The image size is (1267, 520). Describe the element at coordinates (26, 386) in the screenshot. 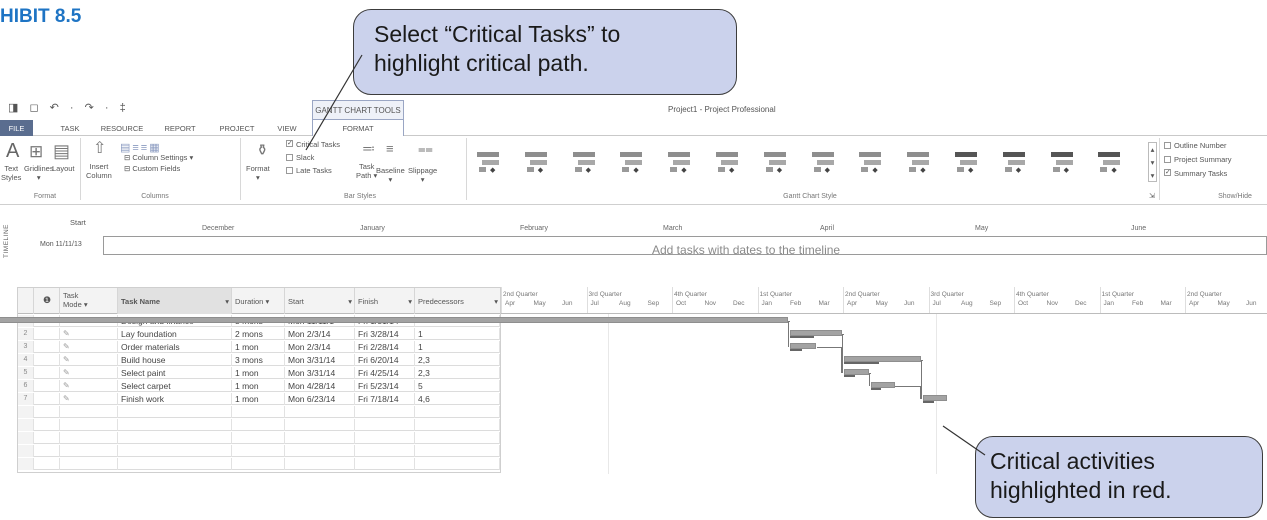

I see `row-number: 6` at that location.